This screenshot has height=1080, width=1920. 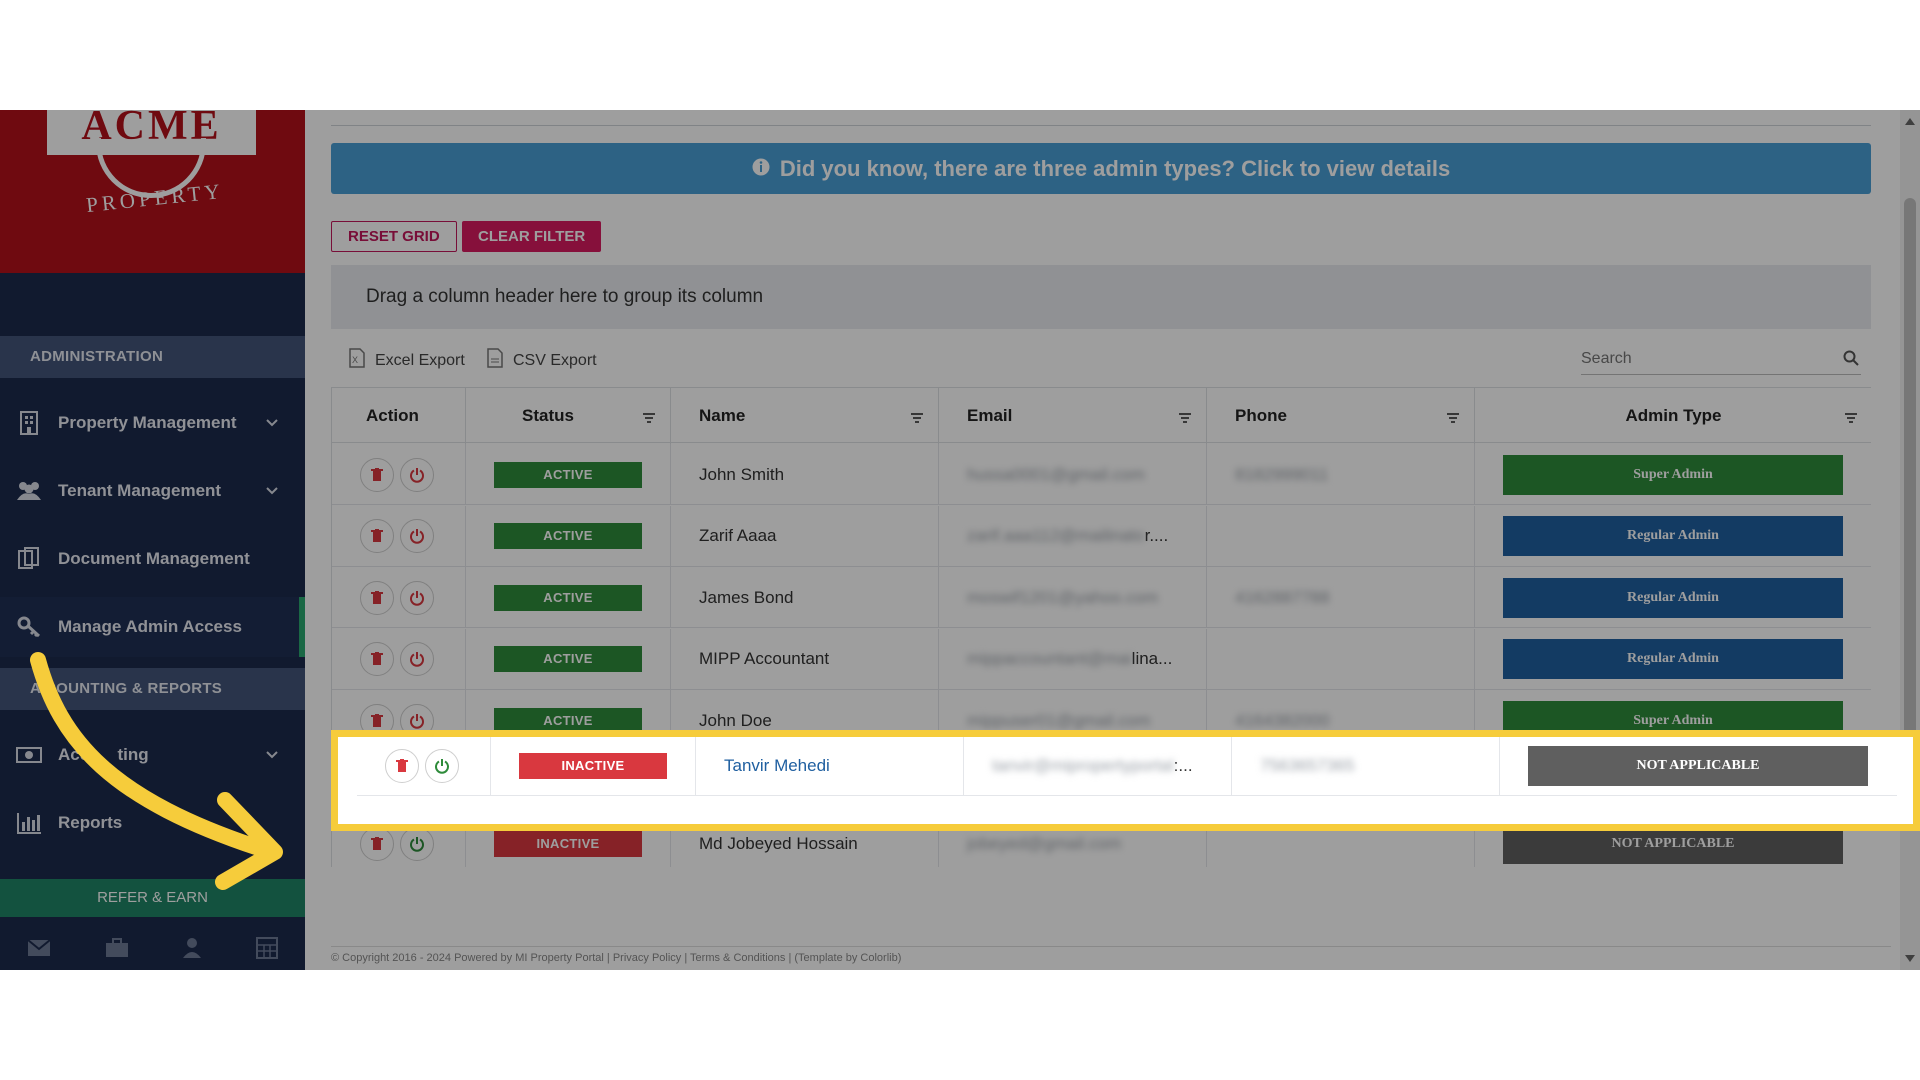 What do you see at coordinates (735, 720) in the screenshot?
I see `user-name: John Doe` at bounding box center [735, 720].